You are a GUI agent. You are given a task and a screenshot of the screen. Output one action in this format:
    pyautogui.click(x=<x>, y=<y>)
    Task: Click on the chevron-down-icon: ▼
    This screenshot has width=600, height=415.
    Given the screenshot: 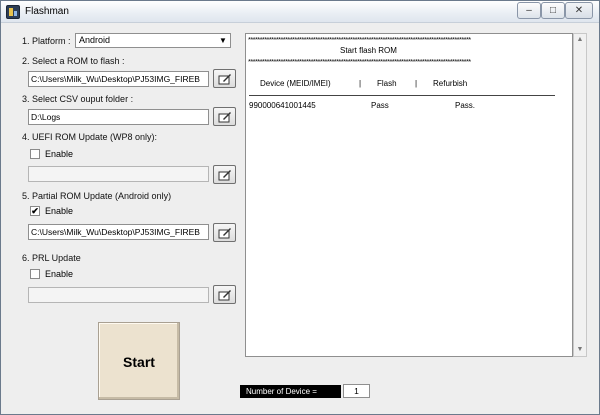 What is the action you would take?
    pyautogui.click(x=223, y=40)
    